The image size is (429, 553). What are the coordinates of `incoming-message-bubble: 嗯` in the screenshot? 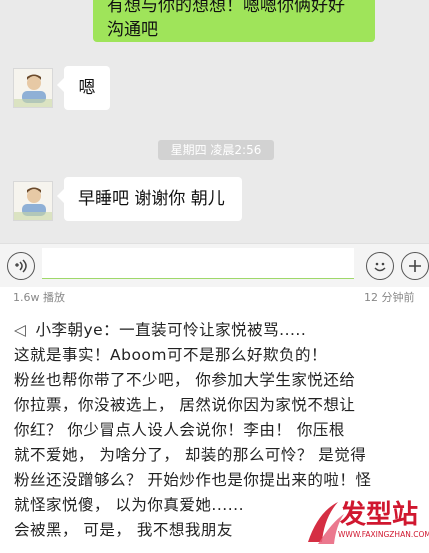 It's located at (83, 88).